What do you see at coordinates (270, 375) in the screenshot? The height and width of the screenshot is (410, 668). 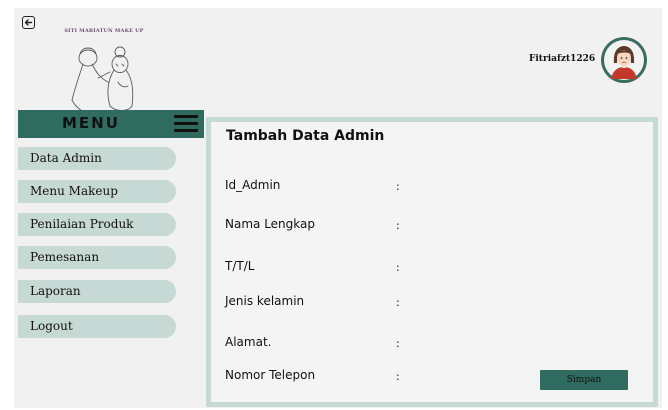 I see `nomor-telepon-label: Nomor Telepon` at bounding box center [270, 375].